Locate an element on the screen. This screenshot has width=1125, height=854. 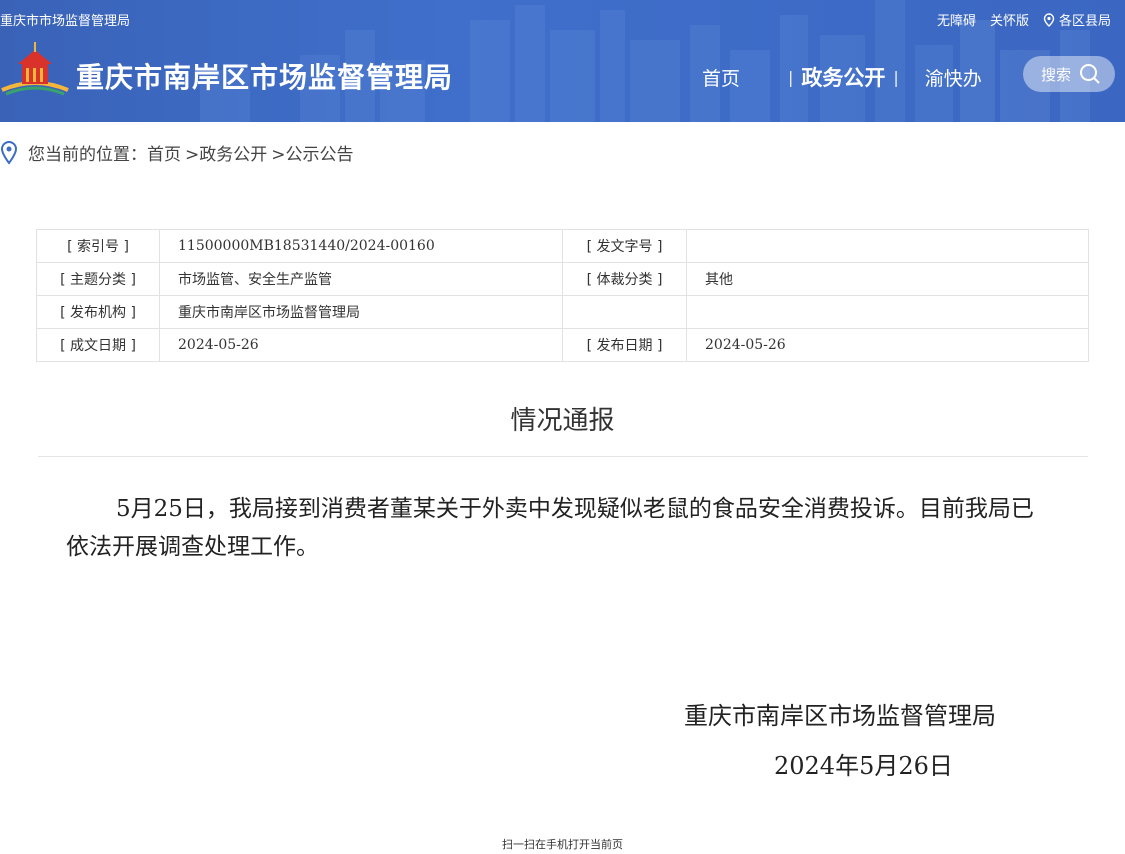
districts-label: 各区县局 is located at coordinates (1084, 21).